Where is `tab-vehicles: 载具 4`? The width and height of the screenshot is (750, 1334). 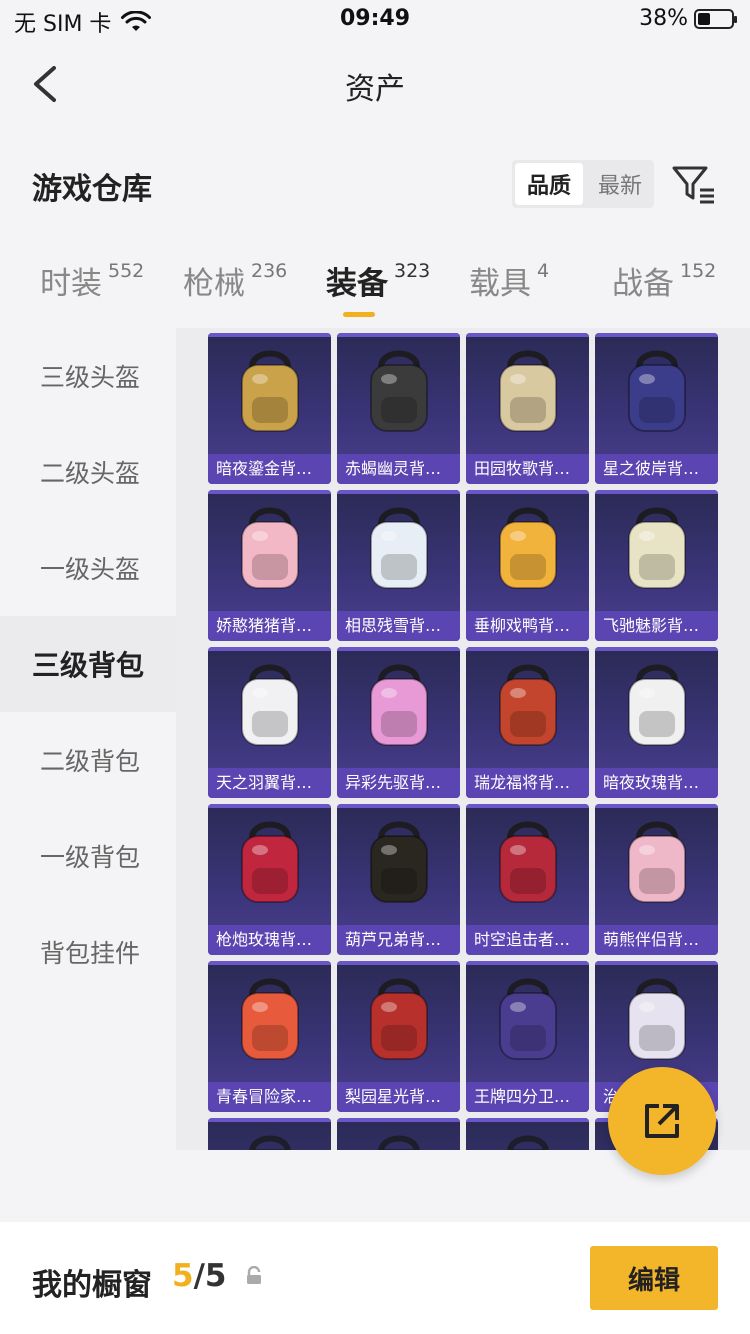
tab-vehicles: 载具 4 is located at coordinates (509, 280).